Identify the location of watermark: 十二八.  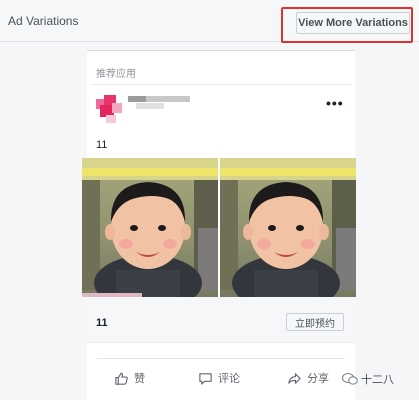
(368, 379).